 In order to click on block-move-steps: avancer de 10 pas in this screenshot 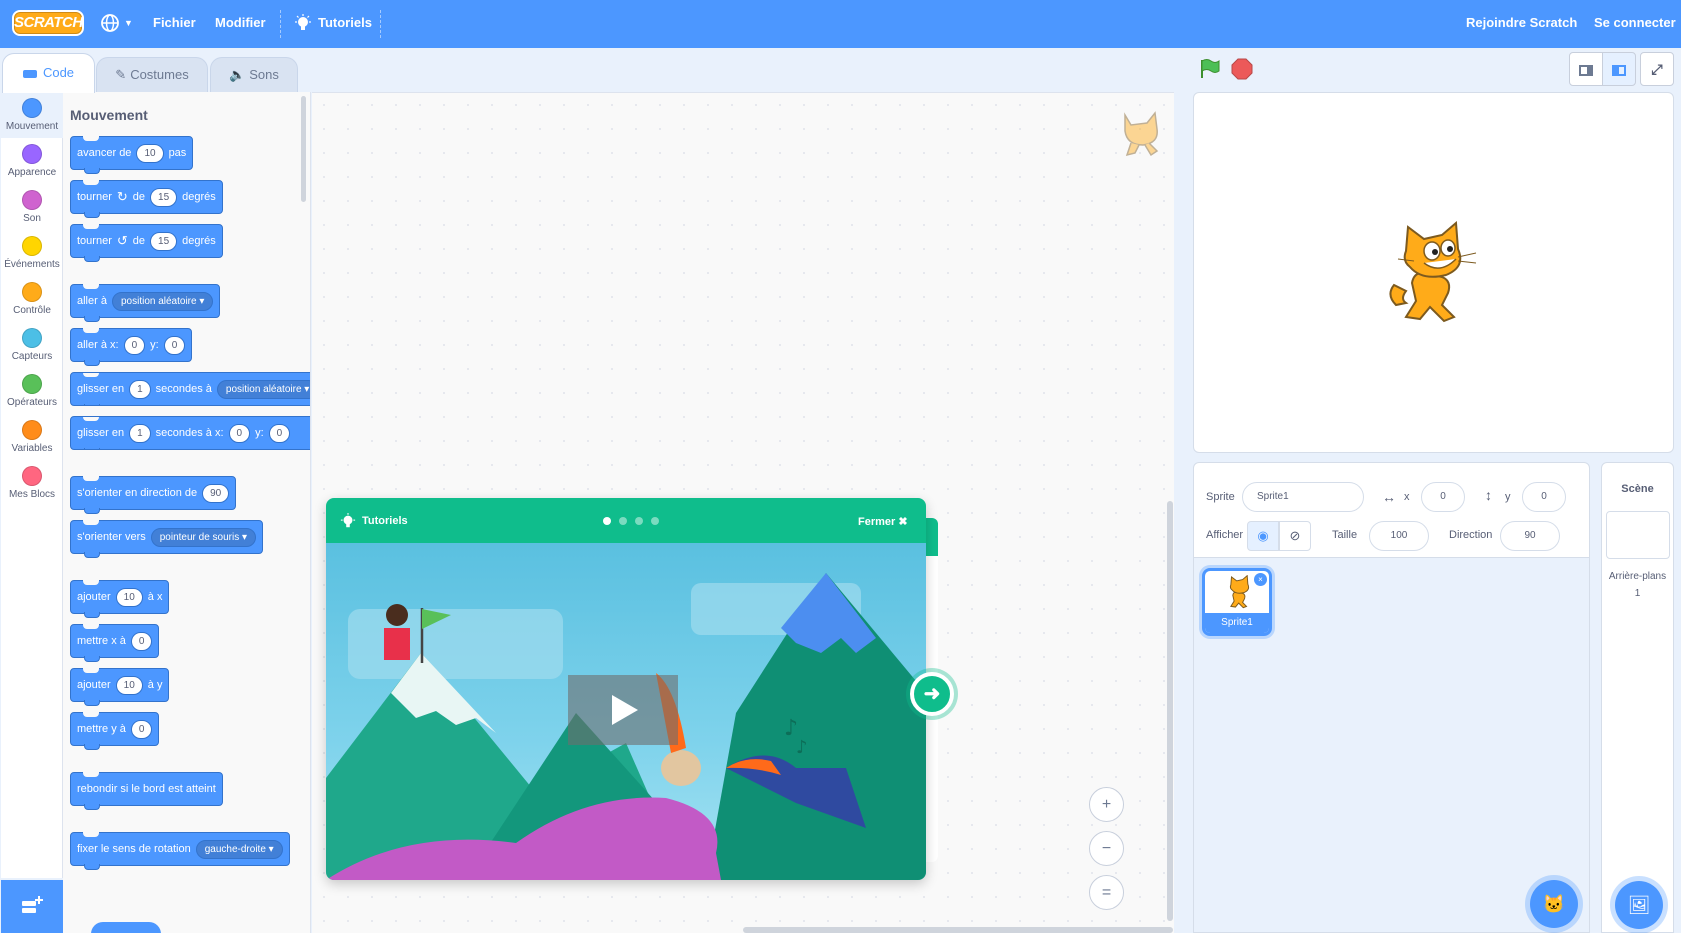, I will do `click(132, 155)`.